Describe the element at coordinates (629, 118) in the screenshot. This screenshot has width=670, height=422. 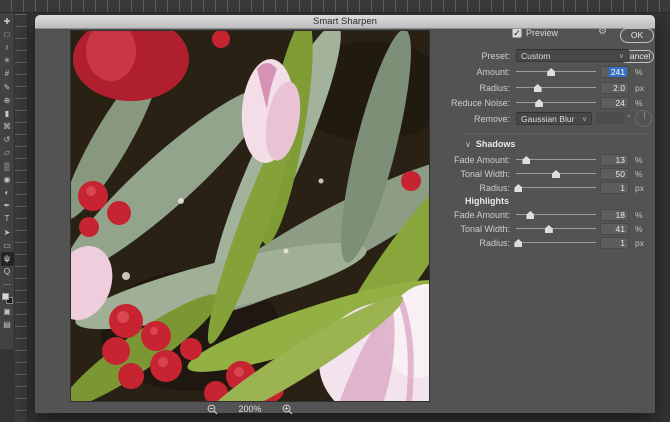
I see `degree-unit: °` at that location.